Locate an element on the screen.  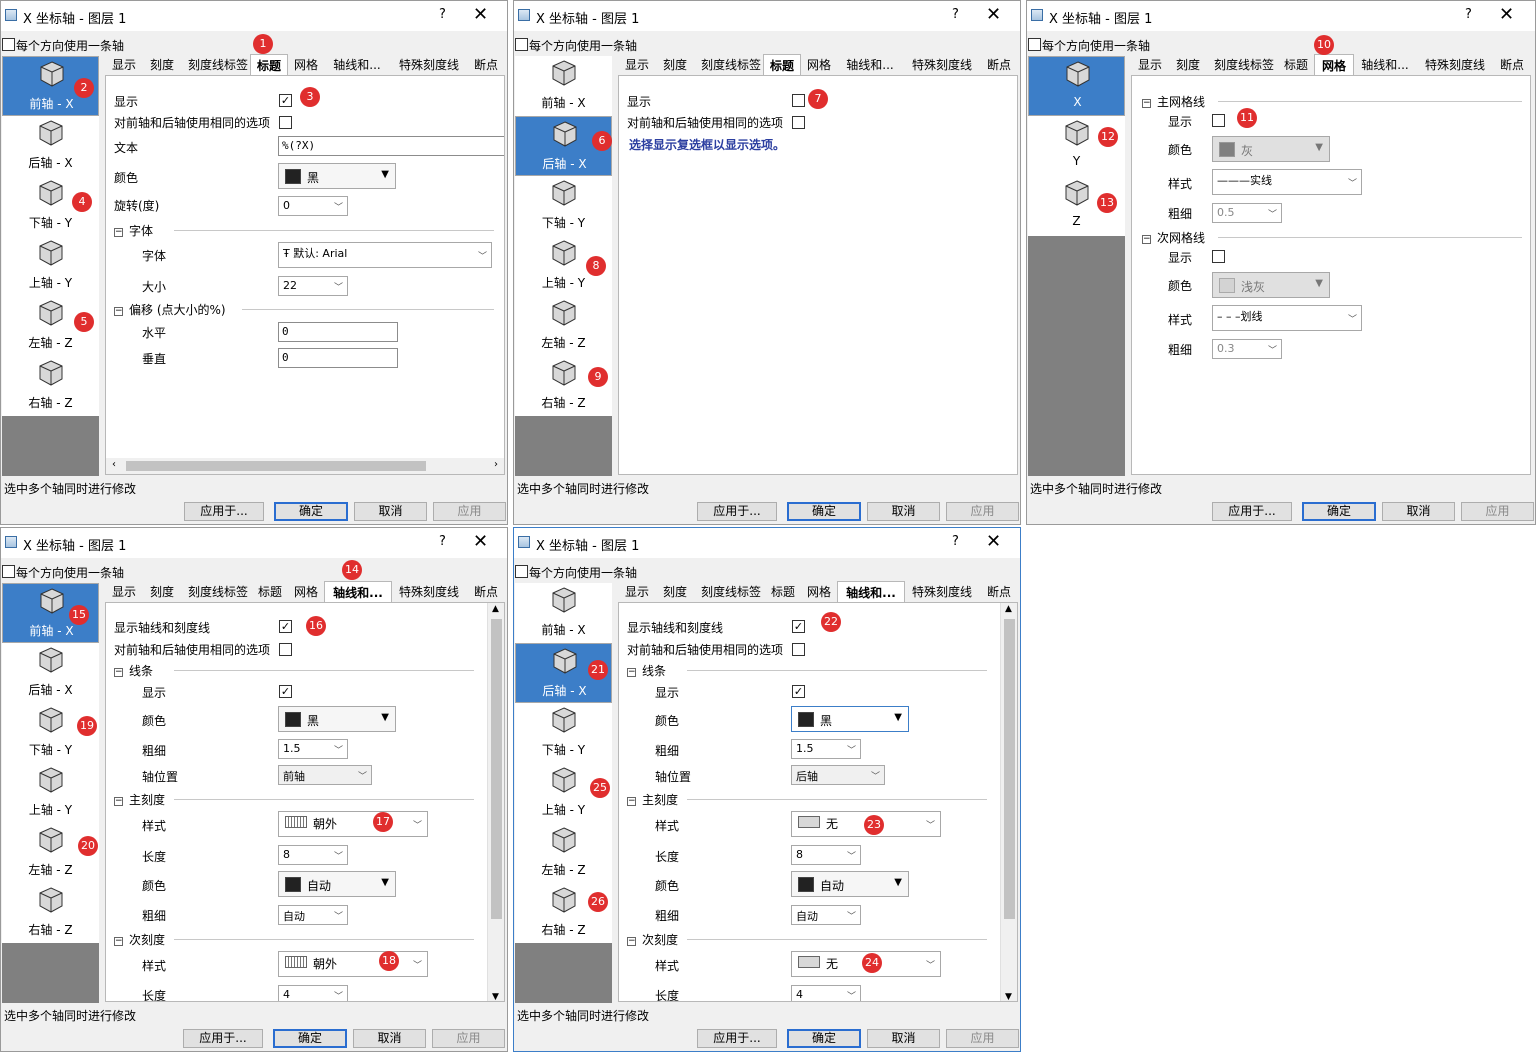
chevron-right-icon: › is located at coordinates (496, 464).